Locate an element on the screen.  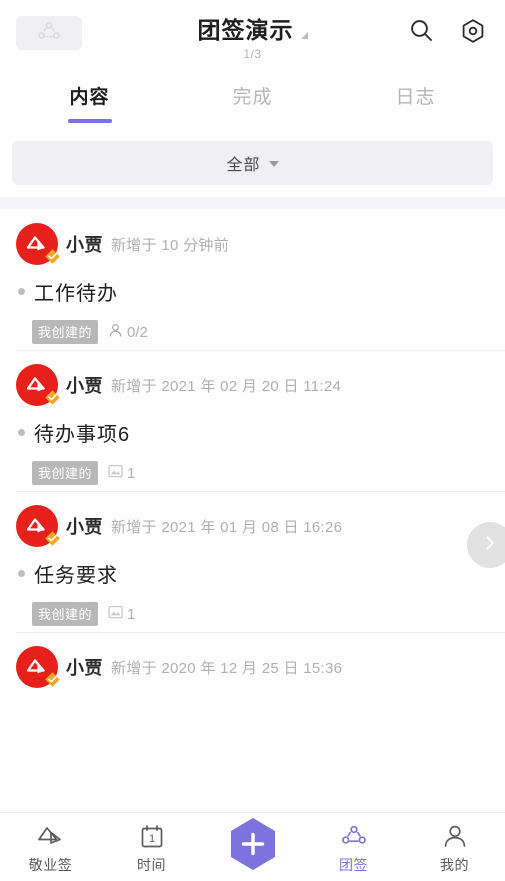
tab-completed: 完成 is located at coordinates (252, 105).